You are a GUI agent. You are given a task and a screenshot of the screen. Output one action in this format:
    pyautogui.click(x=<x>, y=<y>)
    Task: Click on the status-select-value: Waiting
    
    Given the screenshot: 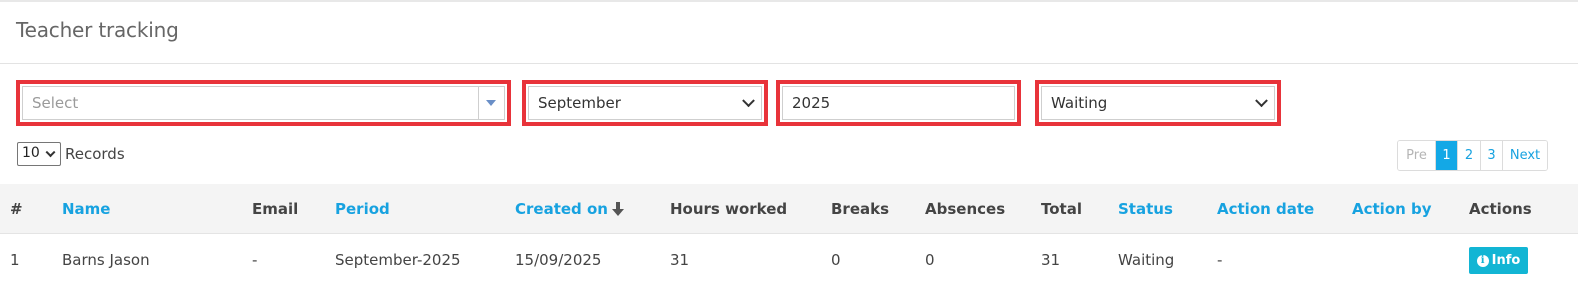 What is the action you would take?
    pyautogui.click(x=1079, y=103)
    